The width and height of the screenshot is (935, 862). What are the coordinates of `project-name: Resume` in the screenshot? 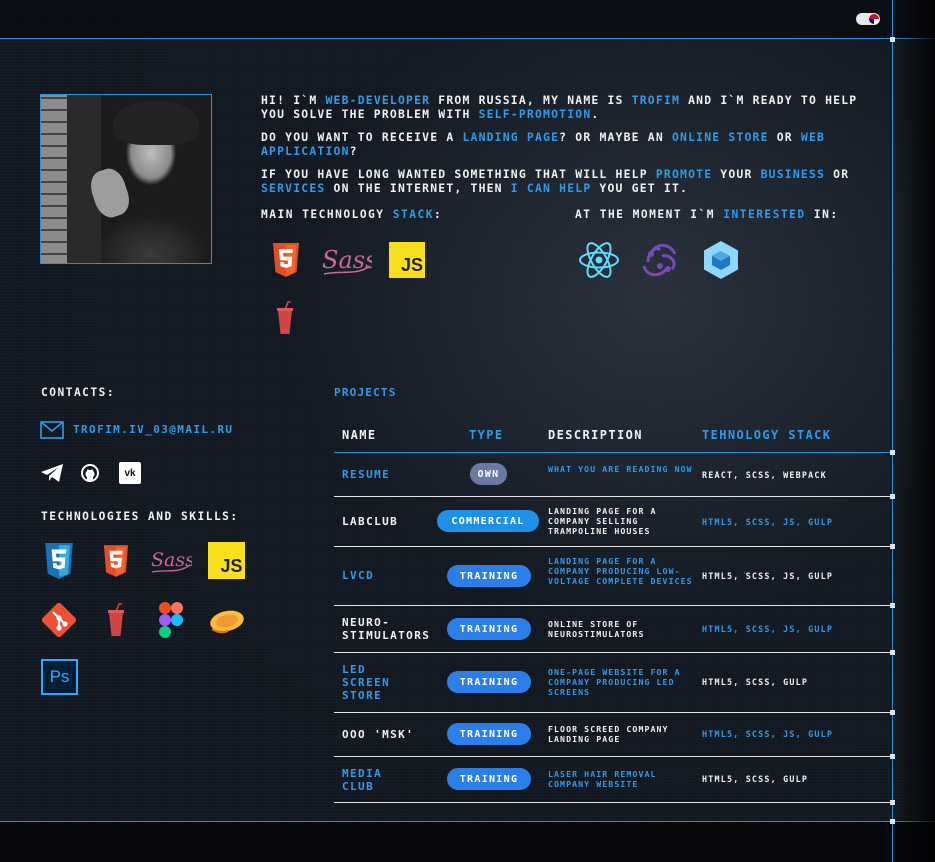 It's located at (366, 474).